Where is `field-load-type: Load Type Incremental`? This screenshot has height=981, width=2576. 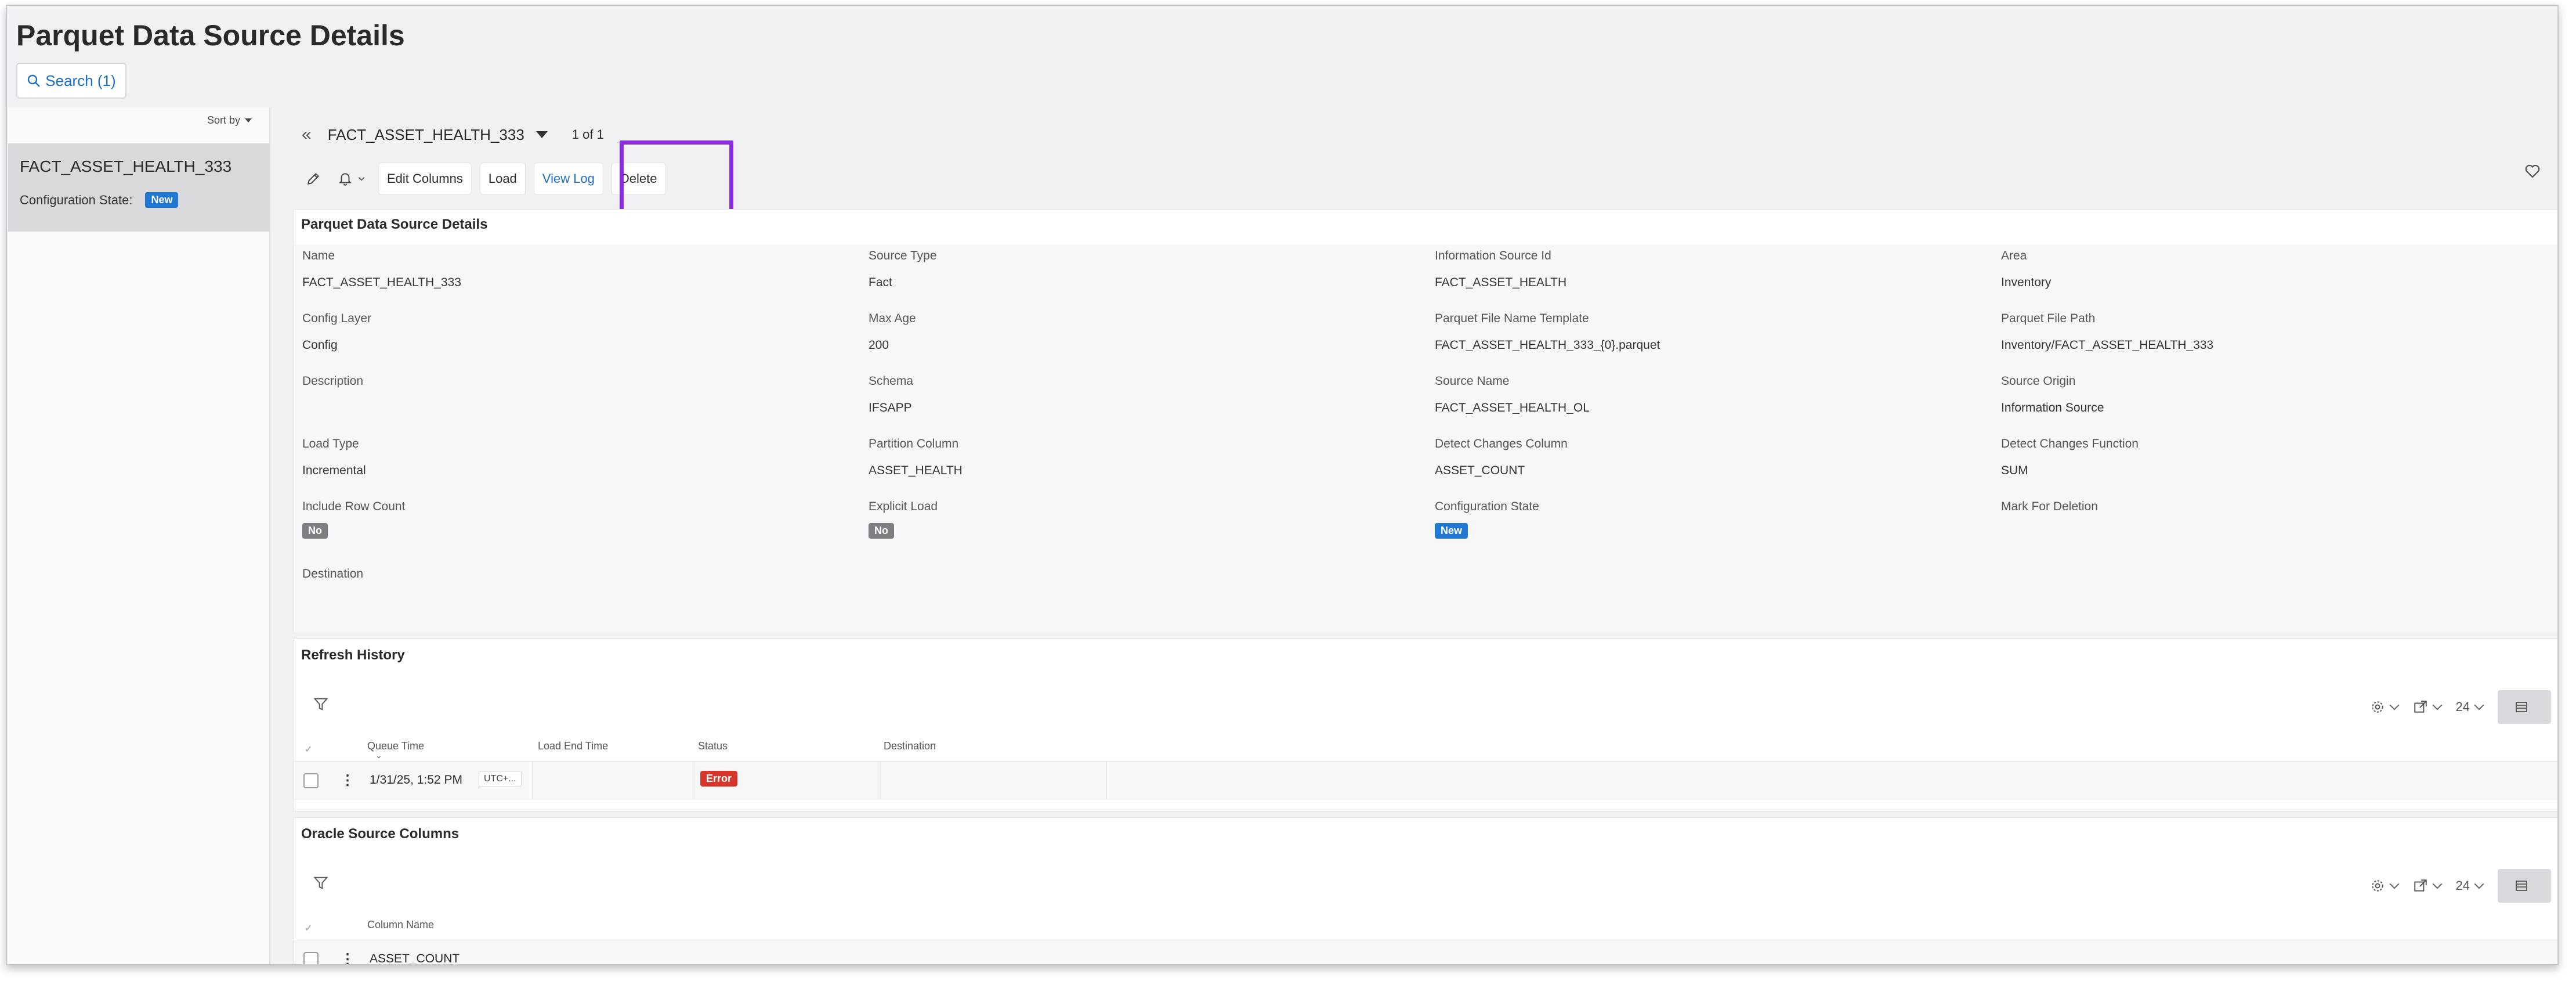
field-load-type: Load Type Incremental is located at coordinates (580, 457).